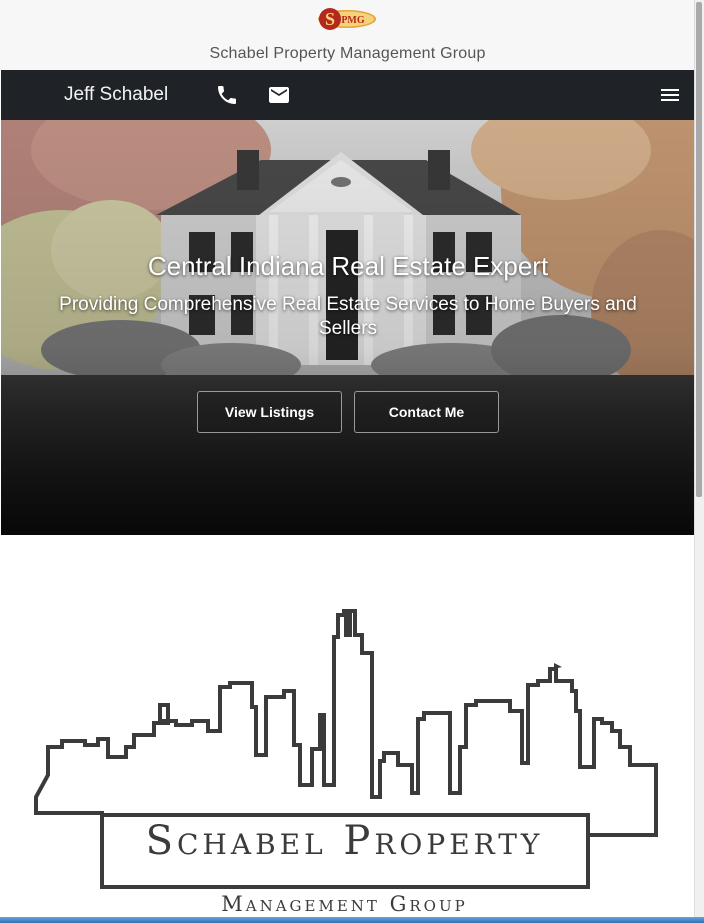 The width and height of the screenshot is (704, 923). Describe the element at coordinates (344, 904) in the screenshot. I see `skyline-logo-subtitle: Management Group` at that location.